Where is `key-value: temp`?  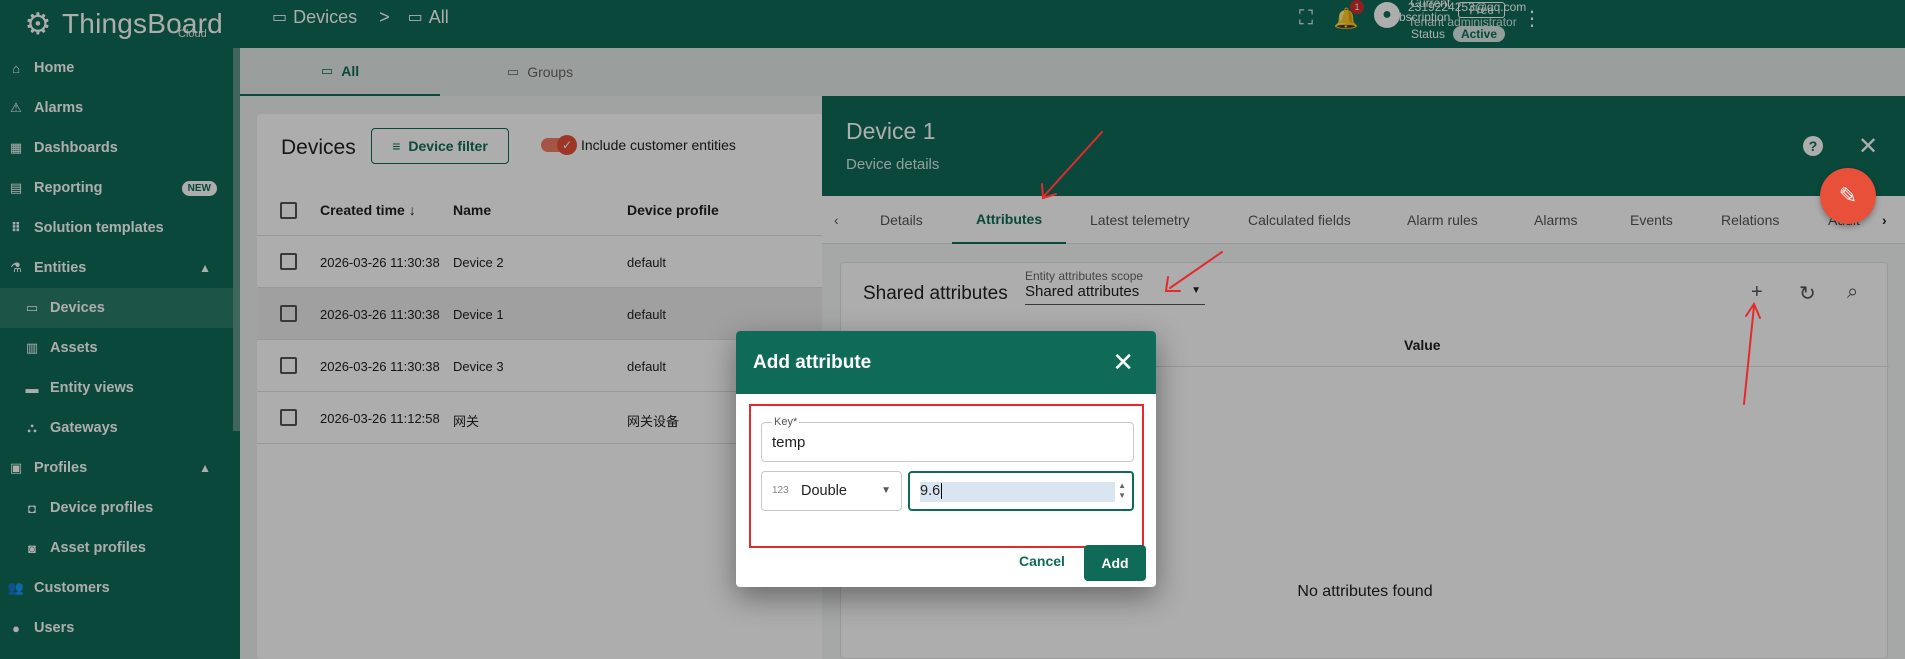 key-value: temp is located at coordinates (789, 442).